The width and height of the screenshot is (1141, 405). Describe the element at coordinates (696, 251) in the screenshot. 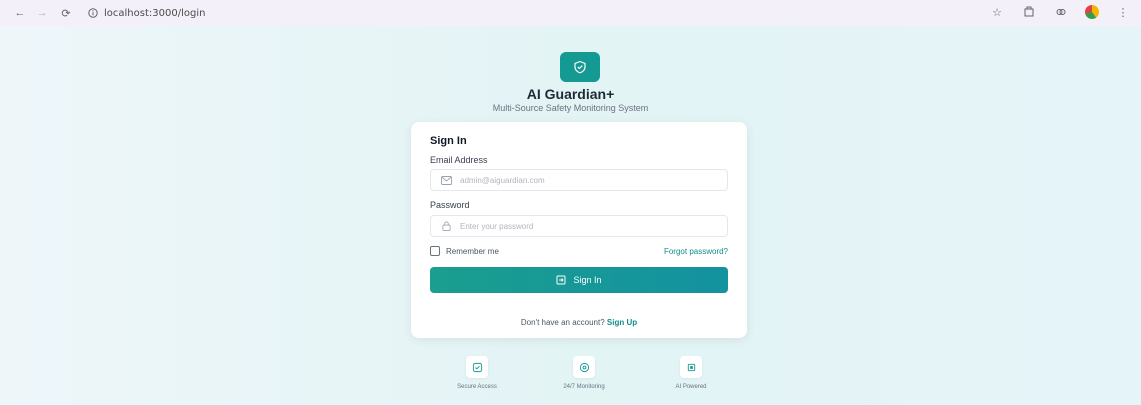

I see `forgot-password-link: Forgot password?` at that location.